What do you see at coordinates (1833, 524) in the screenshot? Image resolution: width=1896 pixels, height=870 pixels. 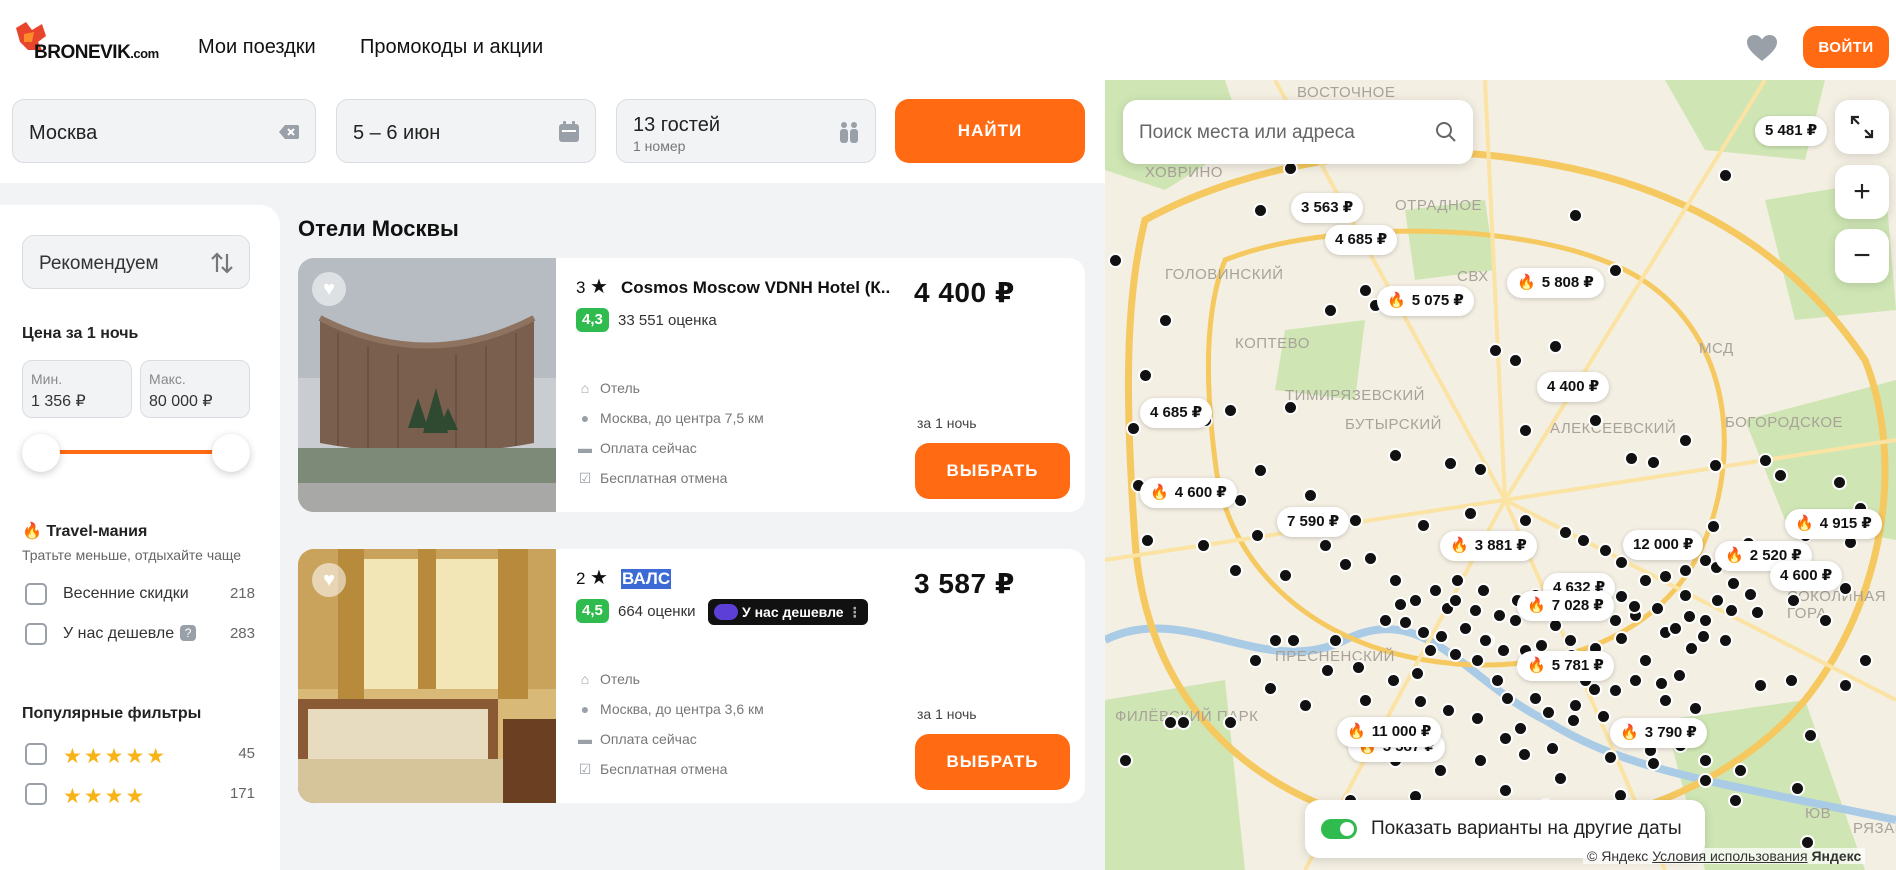 I see `price-pin: 🔥 4 915 ₽` at bounding box center [1833, 524].